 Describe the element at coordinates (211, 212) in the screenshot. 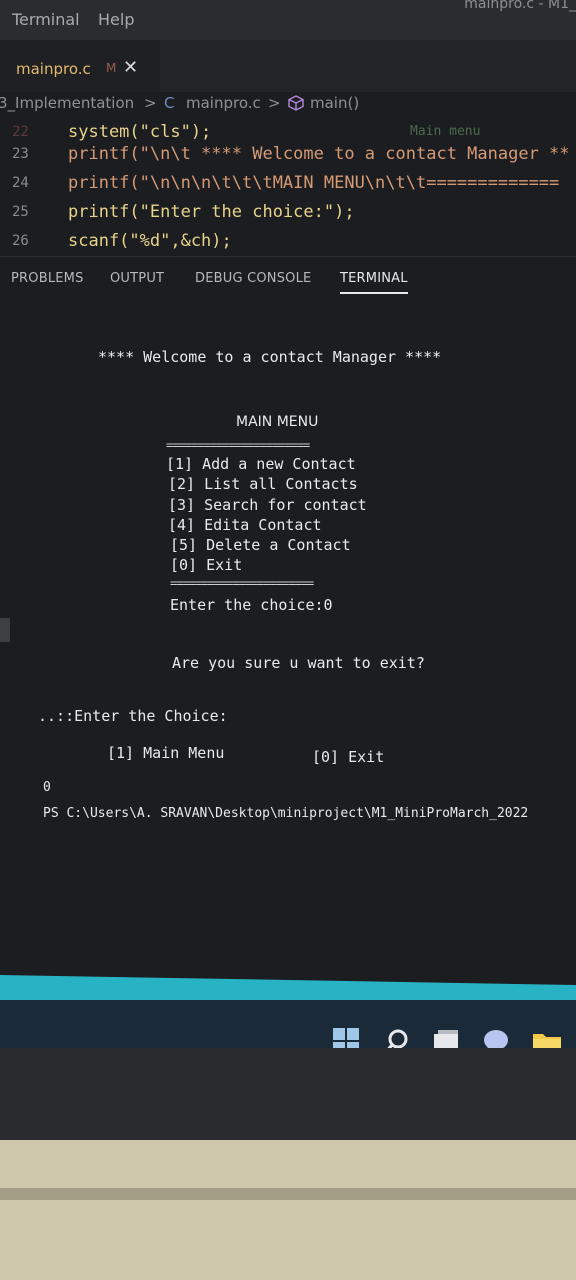

I see `code-text: printf("Enter the choice:");` at that location.